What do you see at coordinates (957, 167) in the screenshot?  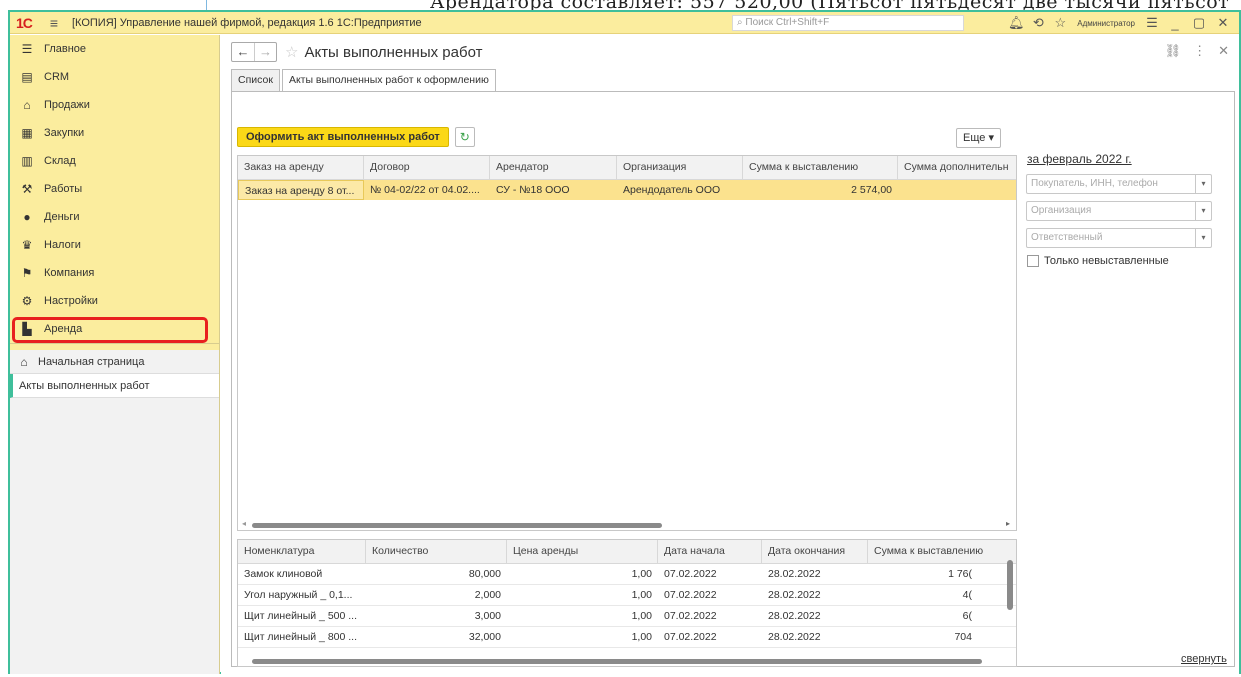 I see `column-header: Сумма дополнительн` at bounding box center [957, 167].